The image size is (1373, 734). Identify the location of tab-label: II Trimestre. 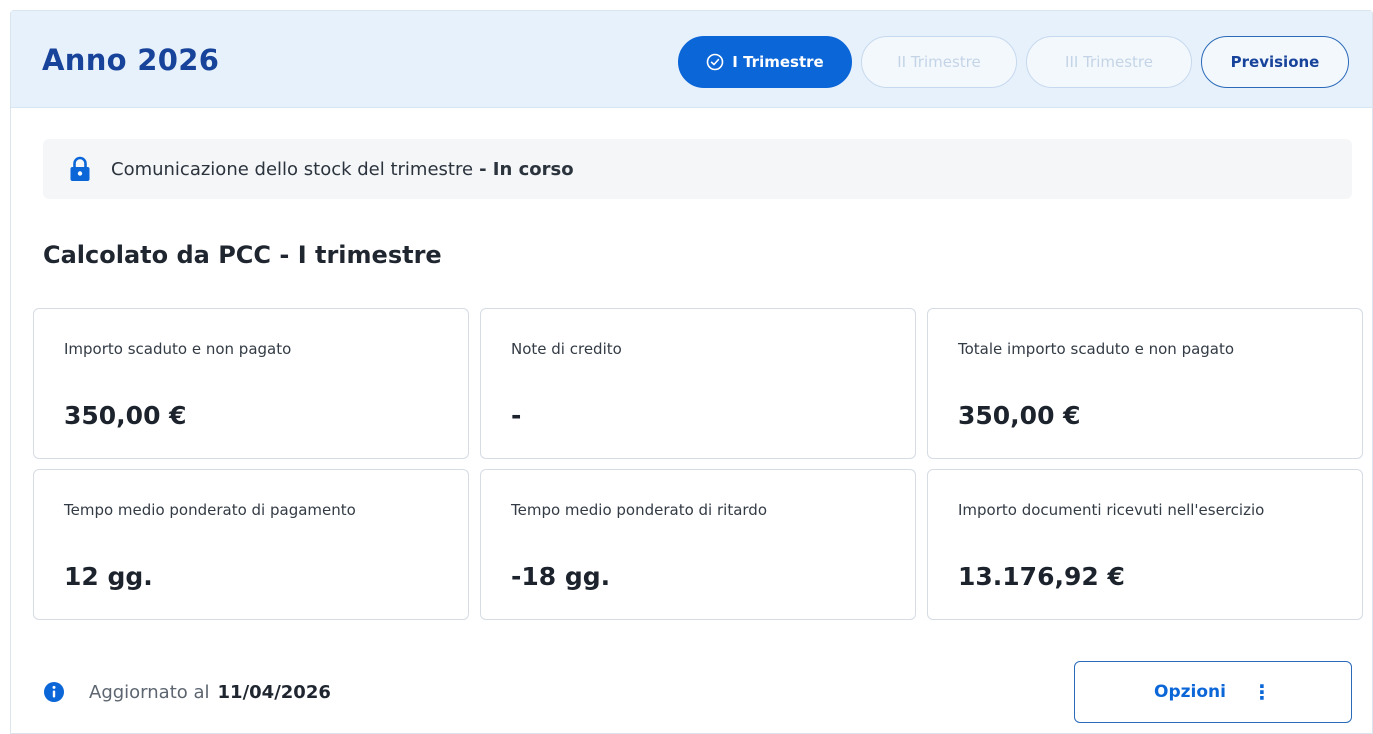
(939, 62).